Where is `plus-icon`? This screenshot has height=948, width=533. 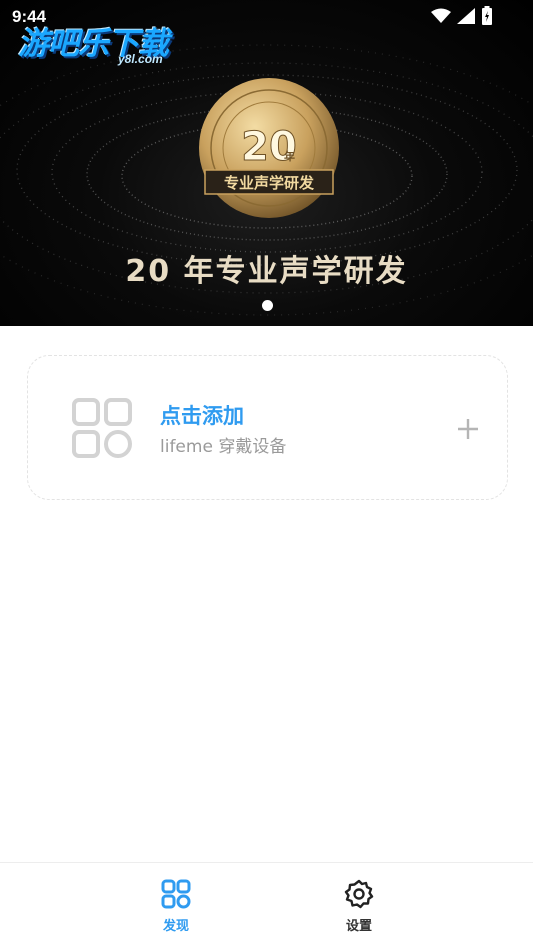
plus-icon is located at coordinates (468, 429).